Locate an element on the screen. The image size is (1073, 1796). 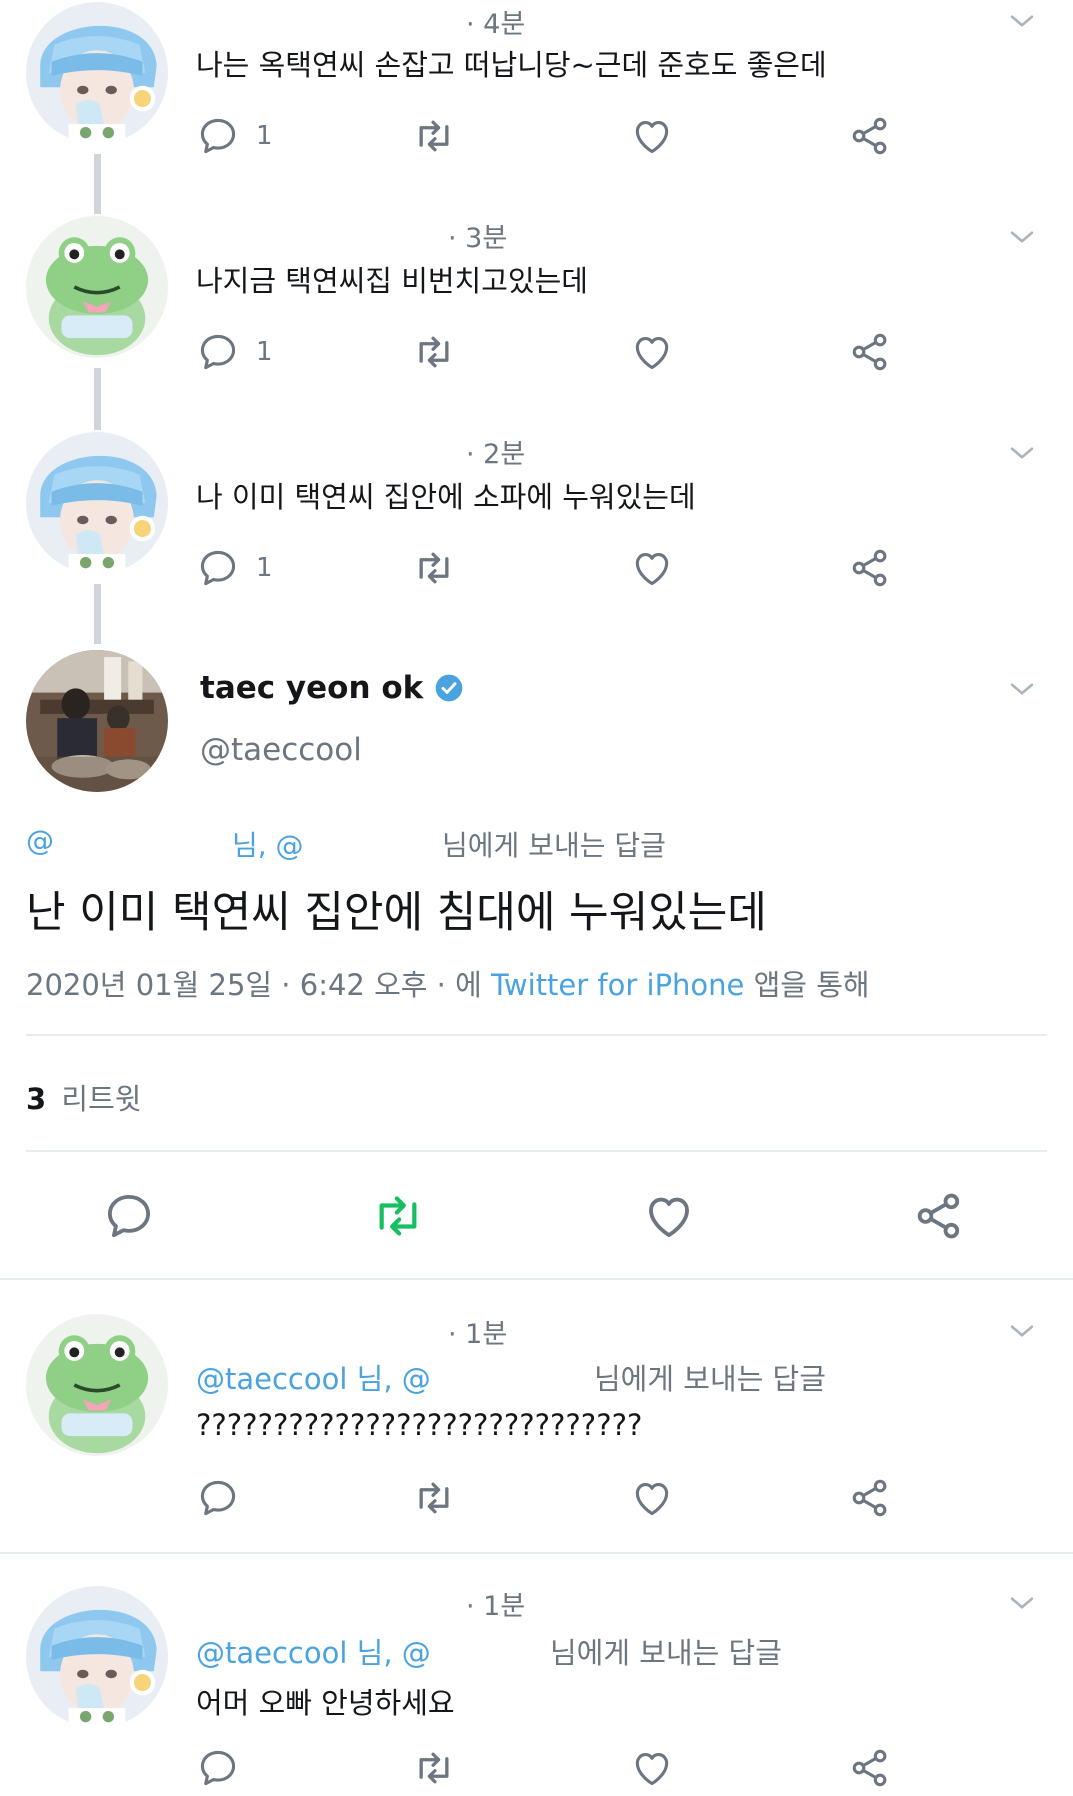
client-link: Twitter for iPhone is located at coordinates (617, 985).